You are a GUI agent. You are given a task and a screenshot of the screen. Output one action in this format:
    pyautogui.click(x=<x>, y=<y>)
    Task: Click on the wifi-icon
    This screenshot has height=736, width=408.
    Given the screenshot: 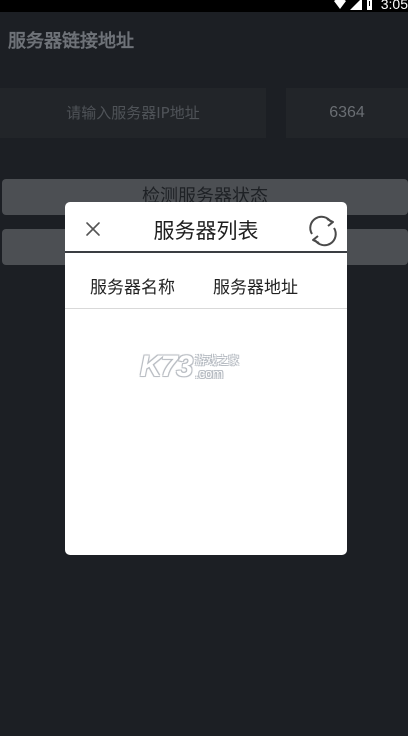 What is the action you would take?
    pyautogui.click(x=339, y=4)
    